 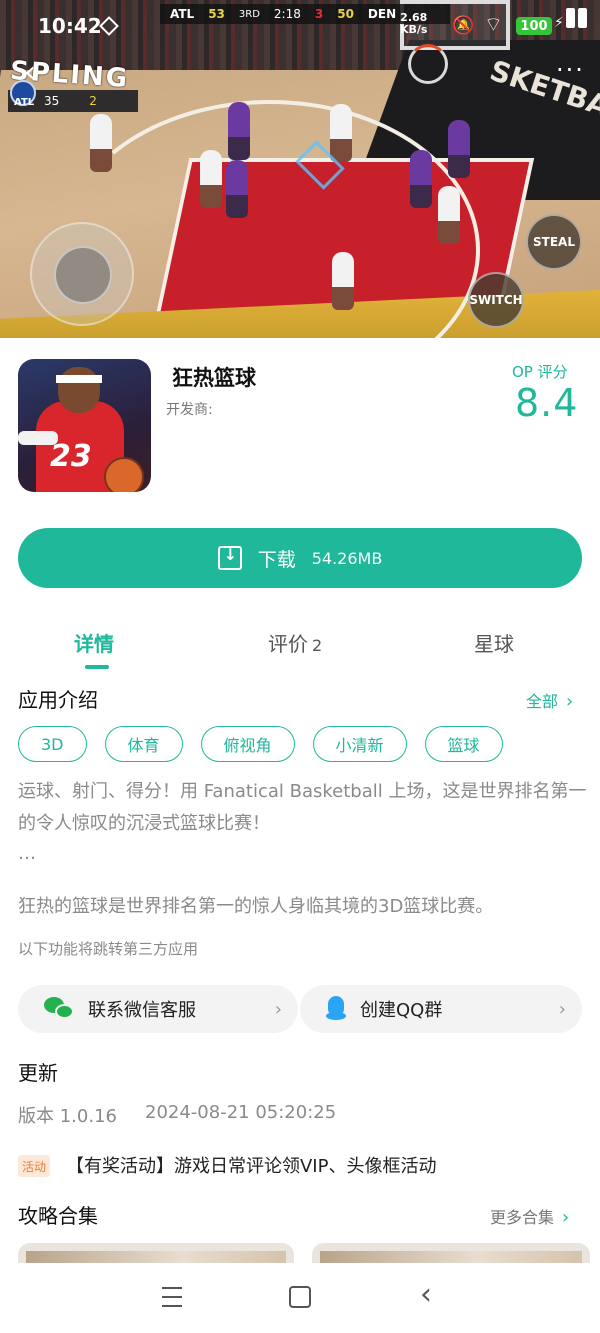 What do you see at coordinates (256, 906) in the screenshot?
I see `description-secondary: 狂热的篮球是世界排名第一的惊人身临其境的3D篮球比赛。` at bounding box center [256, 906].